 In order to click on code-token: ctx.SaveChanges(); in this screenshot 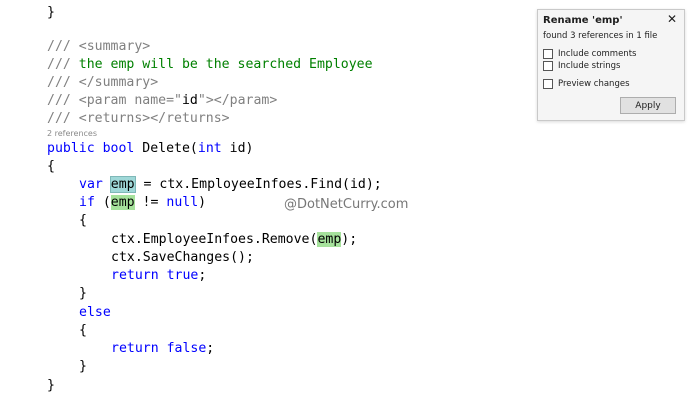, I will do `click(182, 257)`.